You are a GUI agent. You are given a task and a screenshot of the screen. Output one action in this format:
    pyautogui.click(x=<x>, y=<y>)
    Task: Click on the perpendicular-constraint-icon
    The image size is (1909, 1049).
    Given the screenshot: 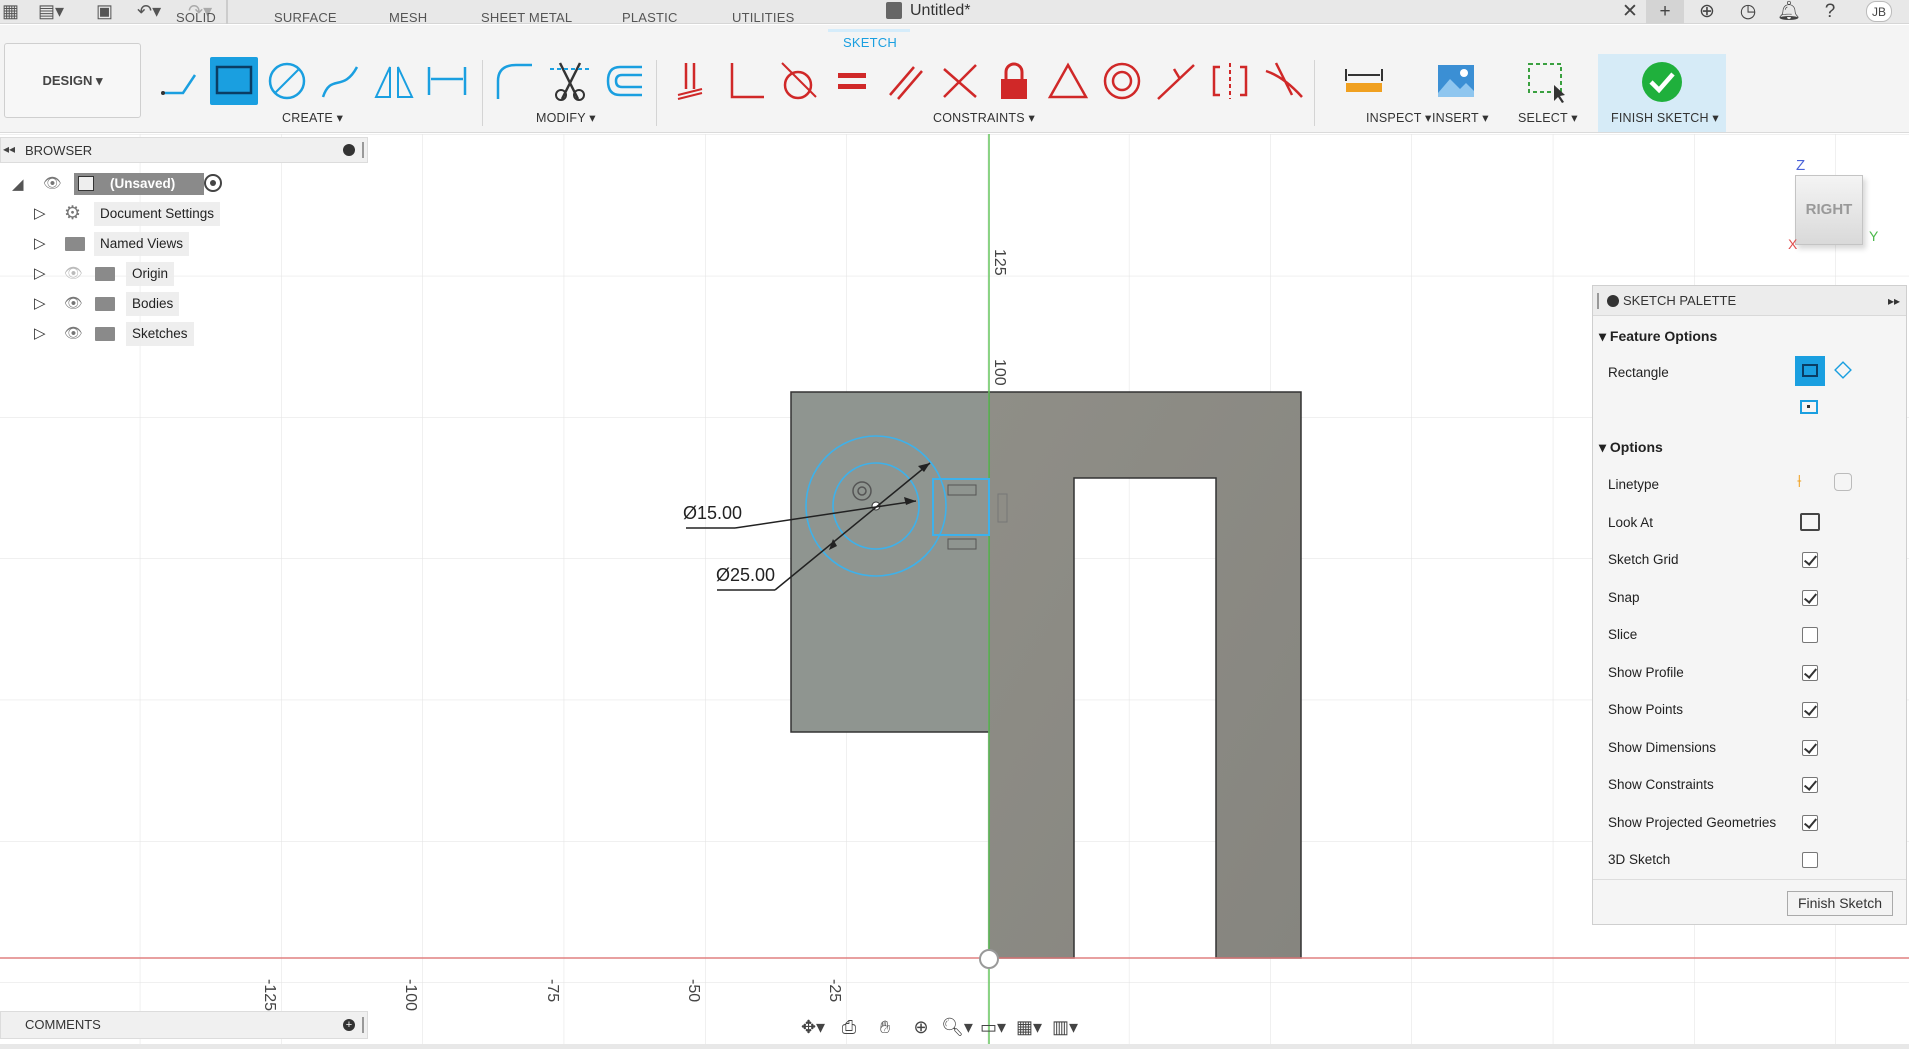 What is the action you would take?
    pyautogui.click(x=744, y=81)
    